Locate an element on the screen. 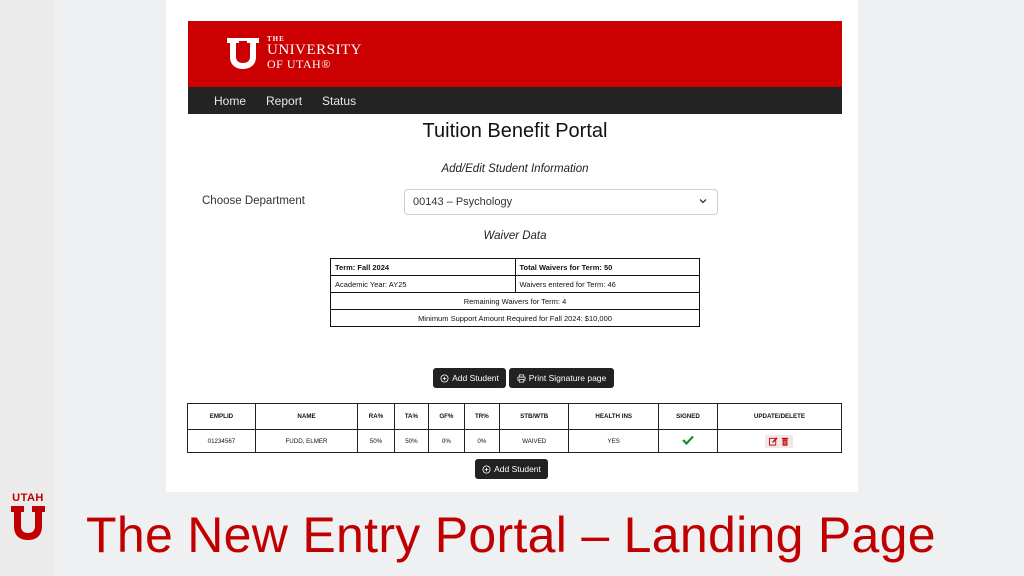 Image resolution: width=1024 pixels, height=576 pixels. header-ra: RA% is located at coordinates (376, 416).